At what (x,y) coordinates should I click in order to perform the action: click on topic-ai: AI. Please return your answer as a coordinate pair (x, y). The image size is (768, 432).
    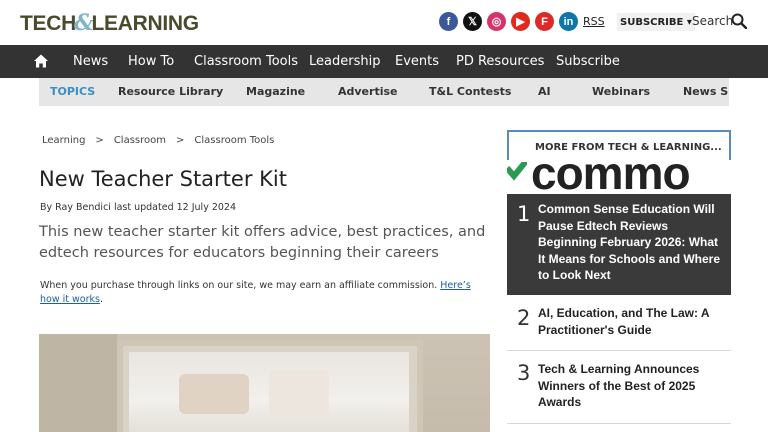
    Looking at the image, I should click on (544, 92).